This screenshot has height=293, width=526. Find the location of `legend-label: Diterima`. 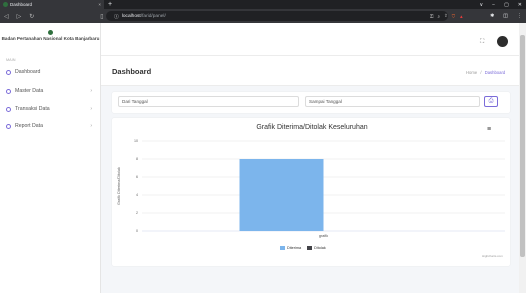

legend-label: Diterima is located at coordinates (294, 248).